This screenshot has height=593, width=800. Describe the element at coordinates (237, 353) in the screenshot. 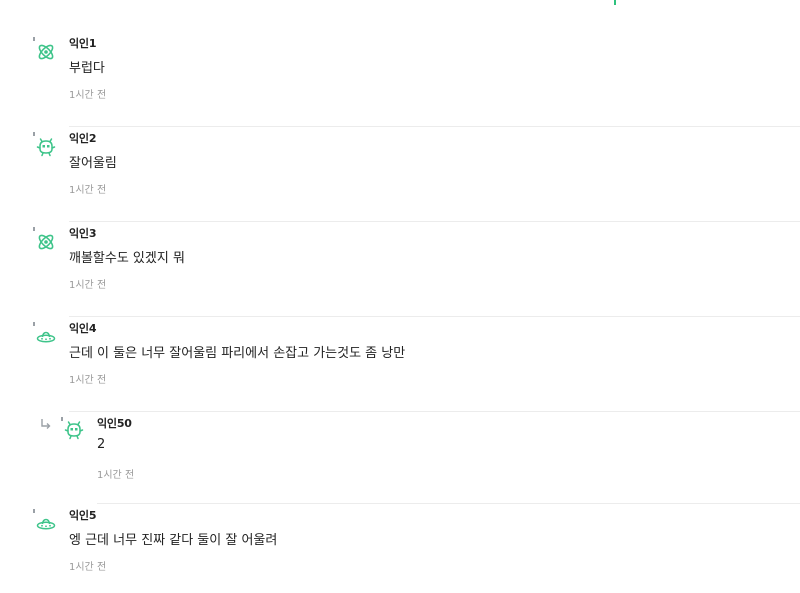

I see `comment-text: 근데 이 둘은 너무 잘어울림 파리에서 손잡고 가는것도 좀 낭만` at that location.